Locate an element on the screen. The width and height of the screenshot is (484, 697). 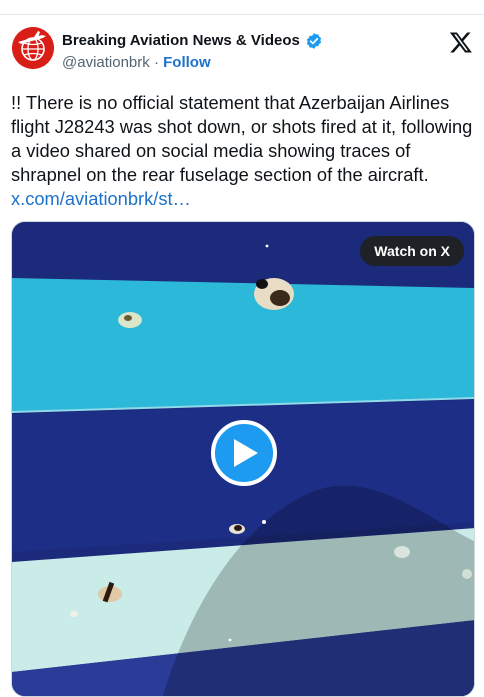
follow-button: Follow is located at coordinates (187, 62).